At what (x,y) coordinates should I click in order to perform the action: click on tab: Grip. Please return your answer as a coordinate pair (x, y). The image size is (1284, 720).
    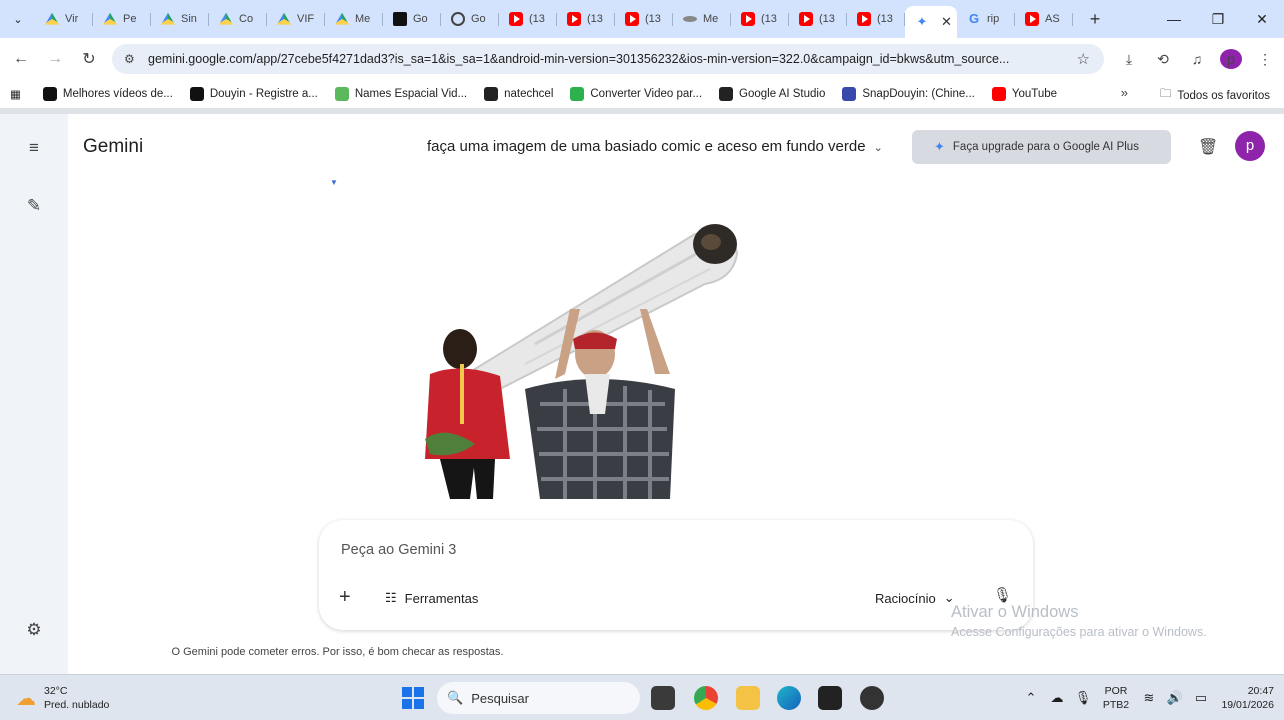
    Looking at the image, I should click on (986, 19).